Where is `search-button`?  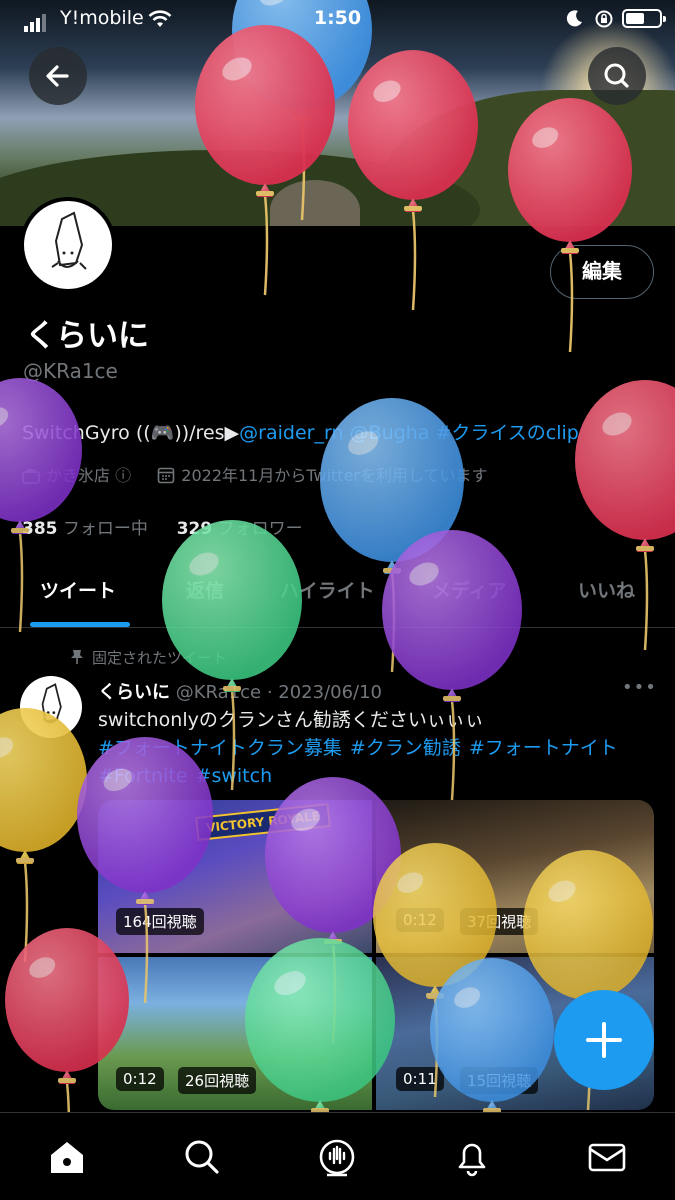
search-button is located at coordinates (617, 76).